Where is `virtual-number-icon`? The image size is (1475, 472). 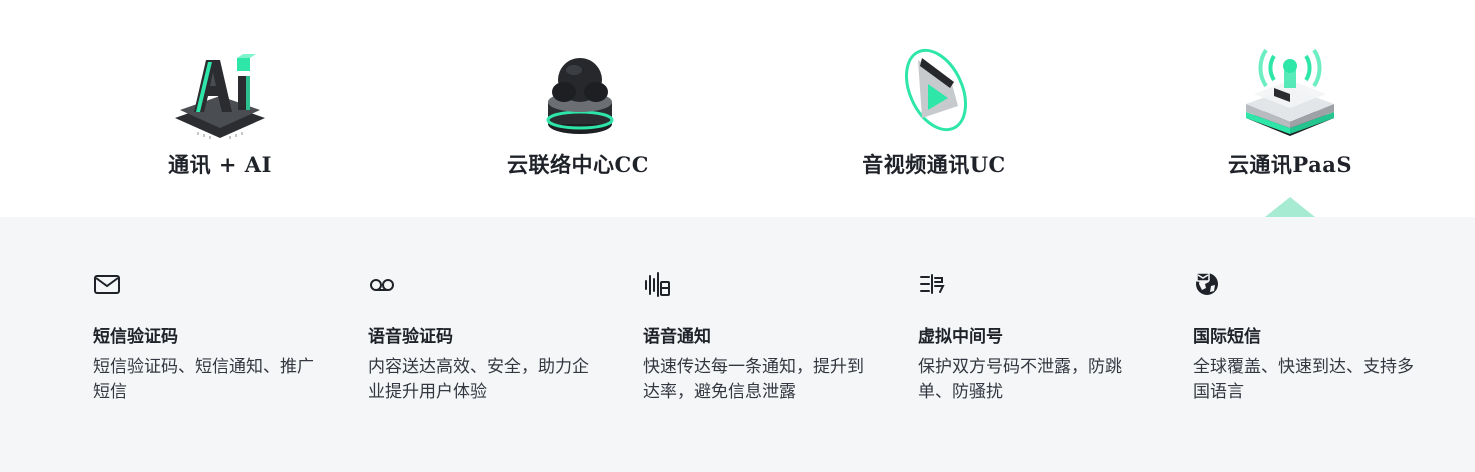 virtual-number-icon is located at coordinates (932, 284).